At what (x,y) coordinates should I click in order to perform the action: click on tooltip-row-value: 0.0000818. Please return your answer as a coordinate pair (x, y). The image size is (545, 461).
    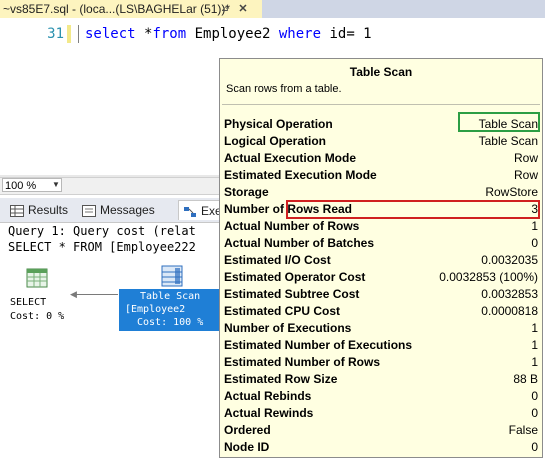
    Looking at the image, I should click on (509, 311).